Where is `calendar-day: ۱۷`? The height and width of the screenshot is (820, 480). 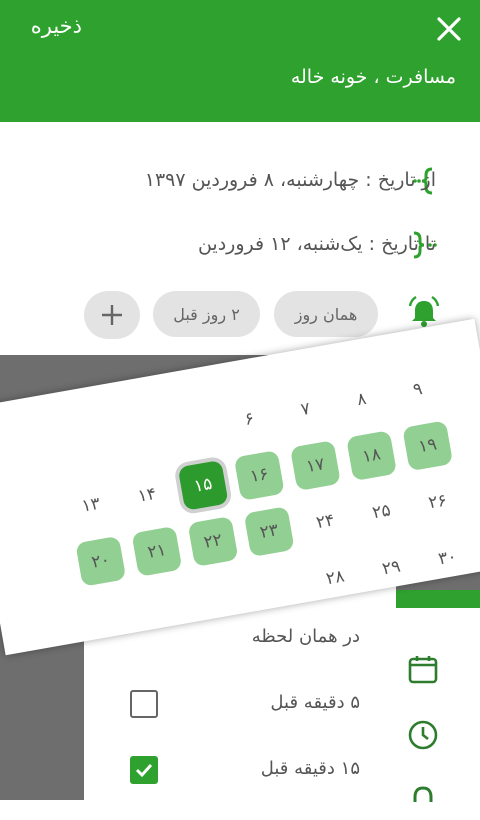
calendar-day: ۱۷ is located at coordinates (315, 466).